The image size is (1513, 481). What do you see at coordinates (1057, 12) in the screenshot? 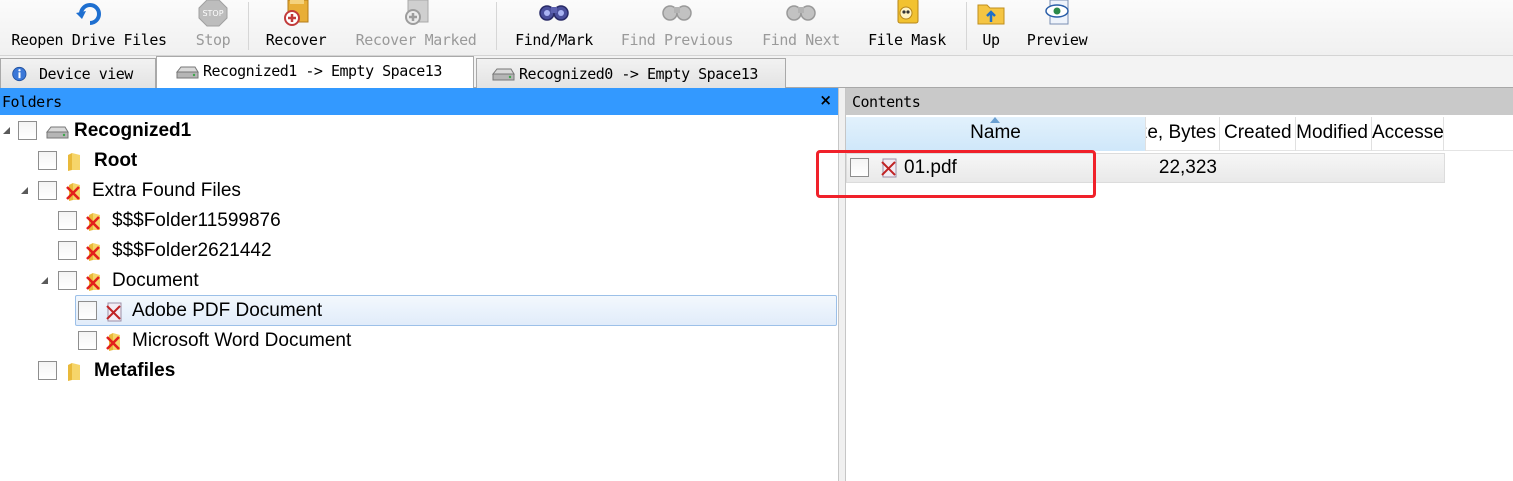
I see `preview-eye-icon` at bounding box center [1057, 12].